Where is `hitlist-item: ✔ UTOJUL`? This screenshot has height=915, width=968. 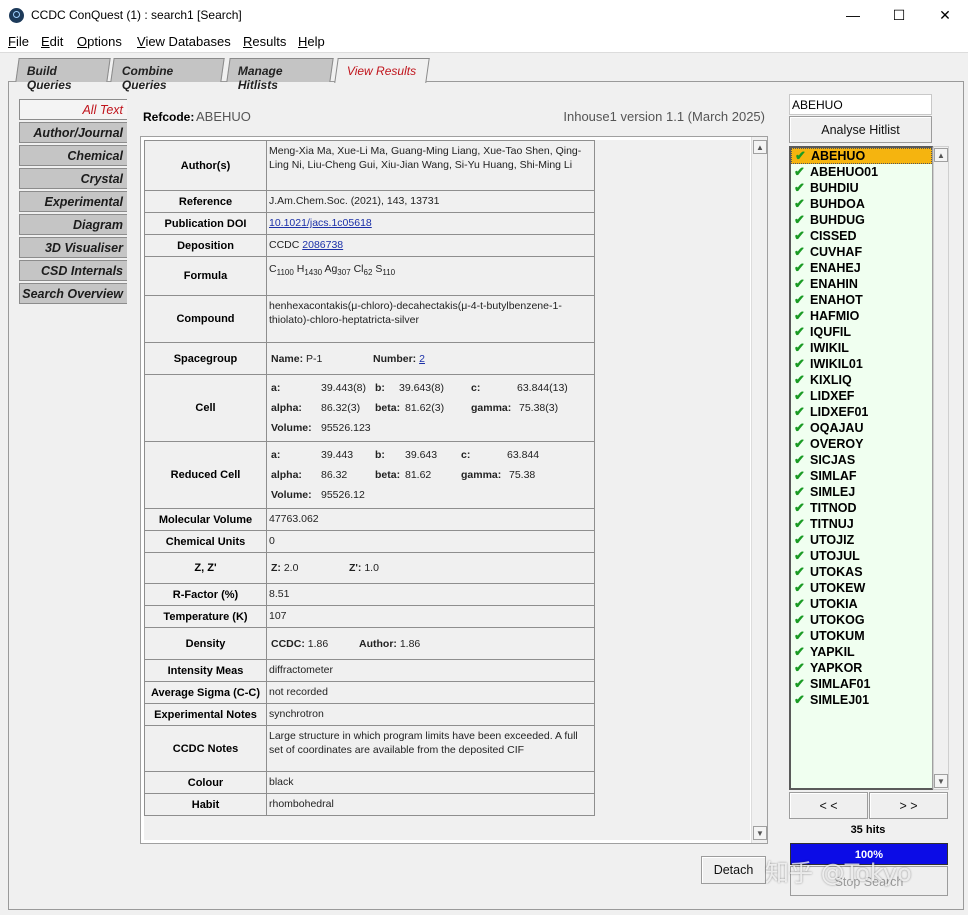 hitlist-item: ✔ UTOJUL is located at coordinates (861, 556).